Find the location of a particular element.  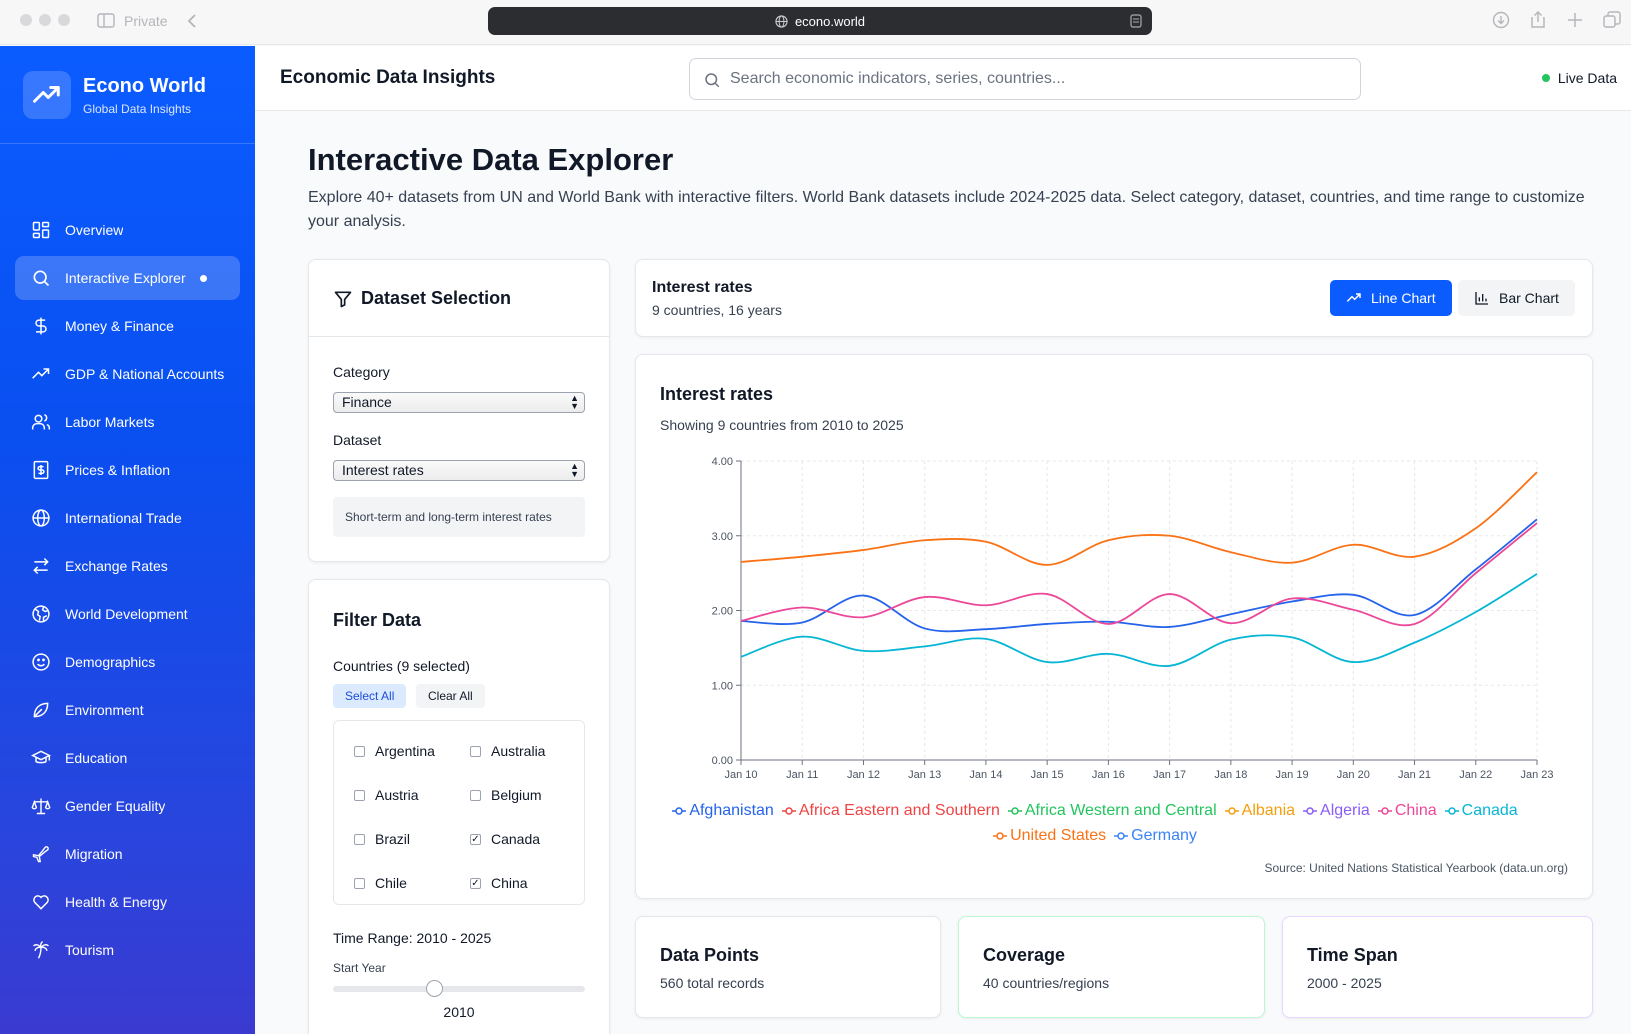

line-chart-button: Line Chart is located at coordinates (1391, 298).